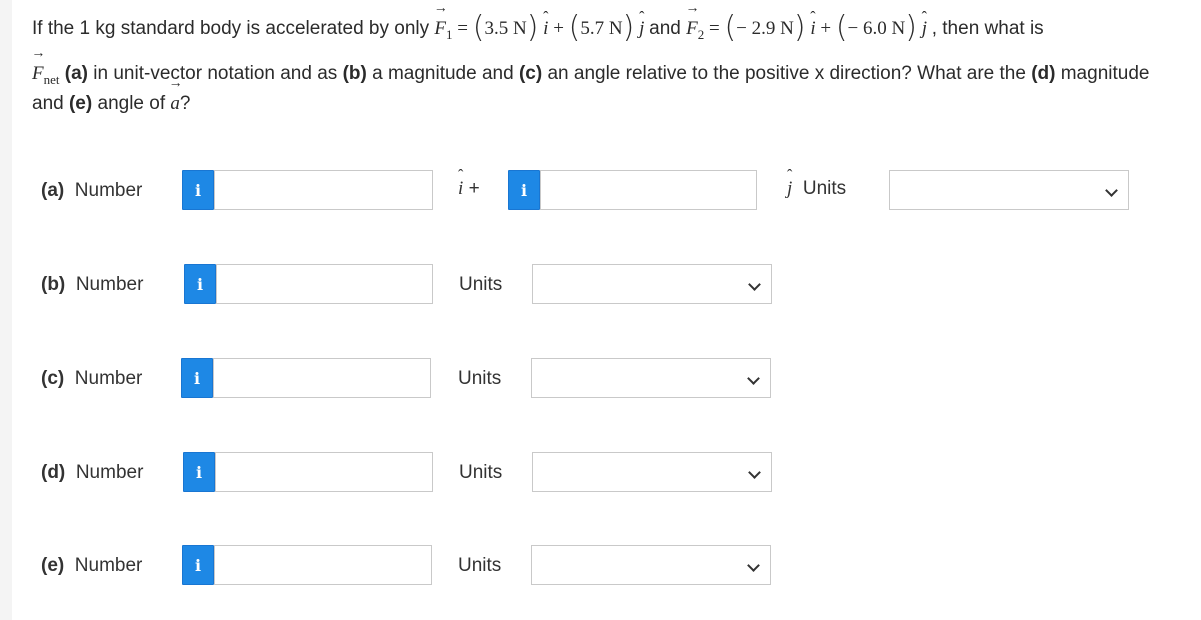  What do you see at coordinates (1009, 190) in the screenshot?
I see `units-select-a` at bounding box center [1009, 190].